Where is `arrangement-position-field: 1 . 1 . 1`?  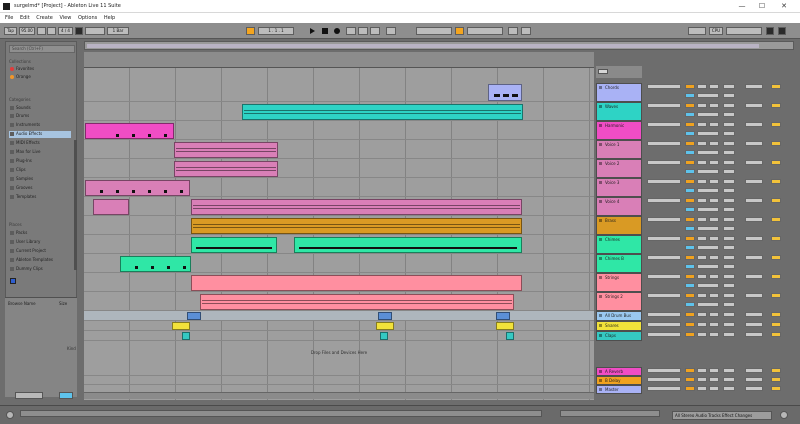
arrangement-position-field: 1 . 1 . 1 is located at coordinates (276, 31).